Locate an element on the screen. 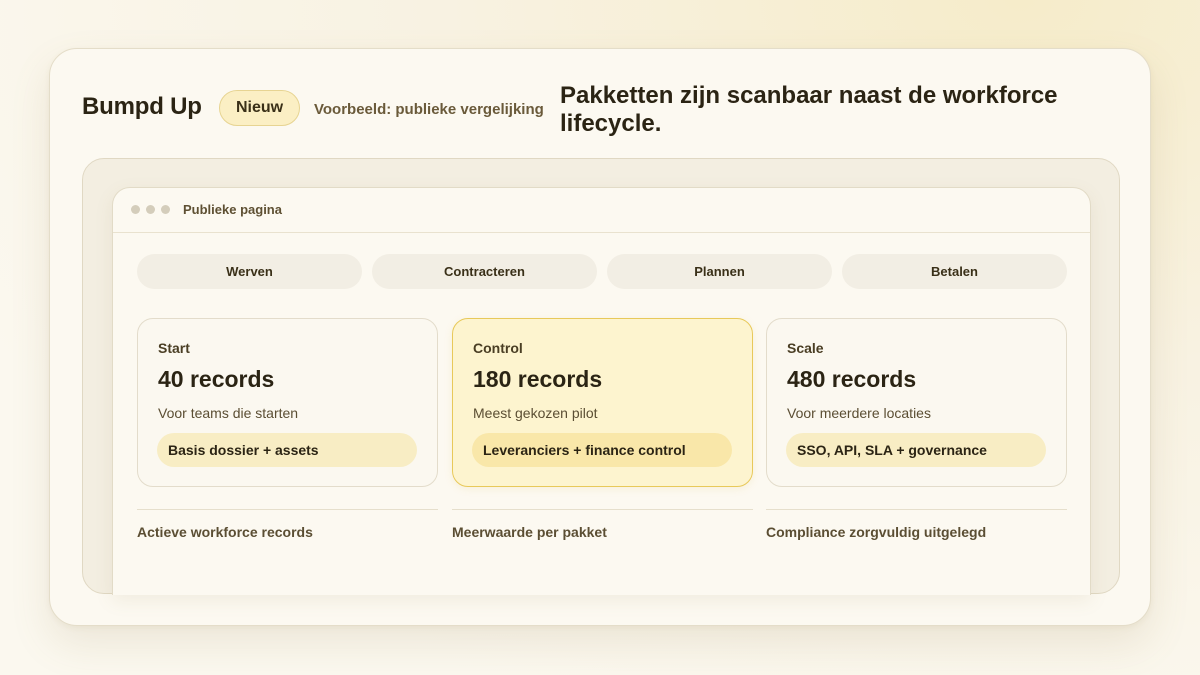  footer-label: Actieve workforce records is located at coordinates (225, 532).